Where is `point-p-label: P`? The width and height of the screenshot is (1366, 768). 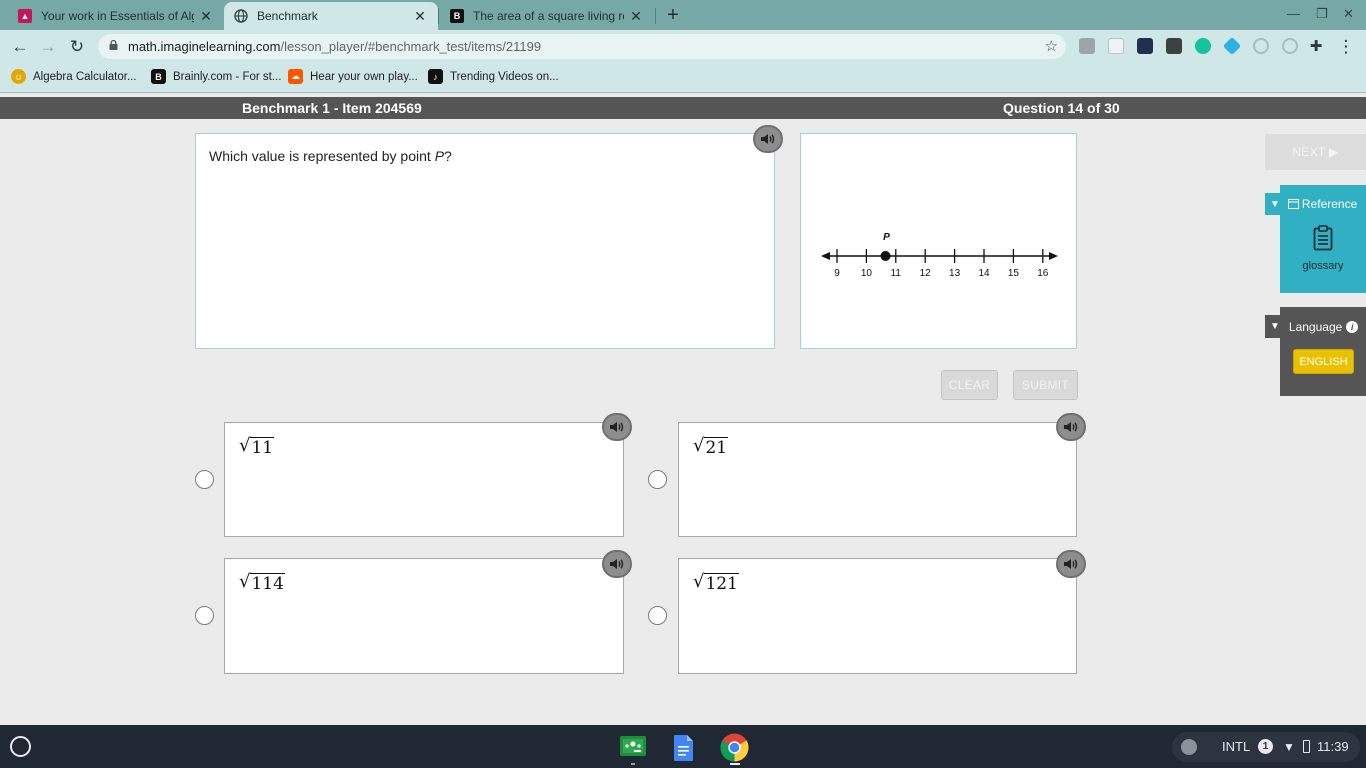 point-p-label: P is located at coordinates (886, 237).